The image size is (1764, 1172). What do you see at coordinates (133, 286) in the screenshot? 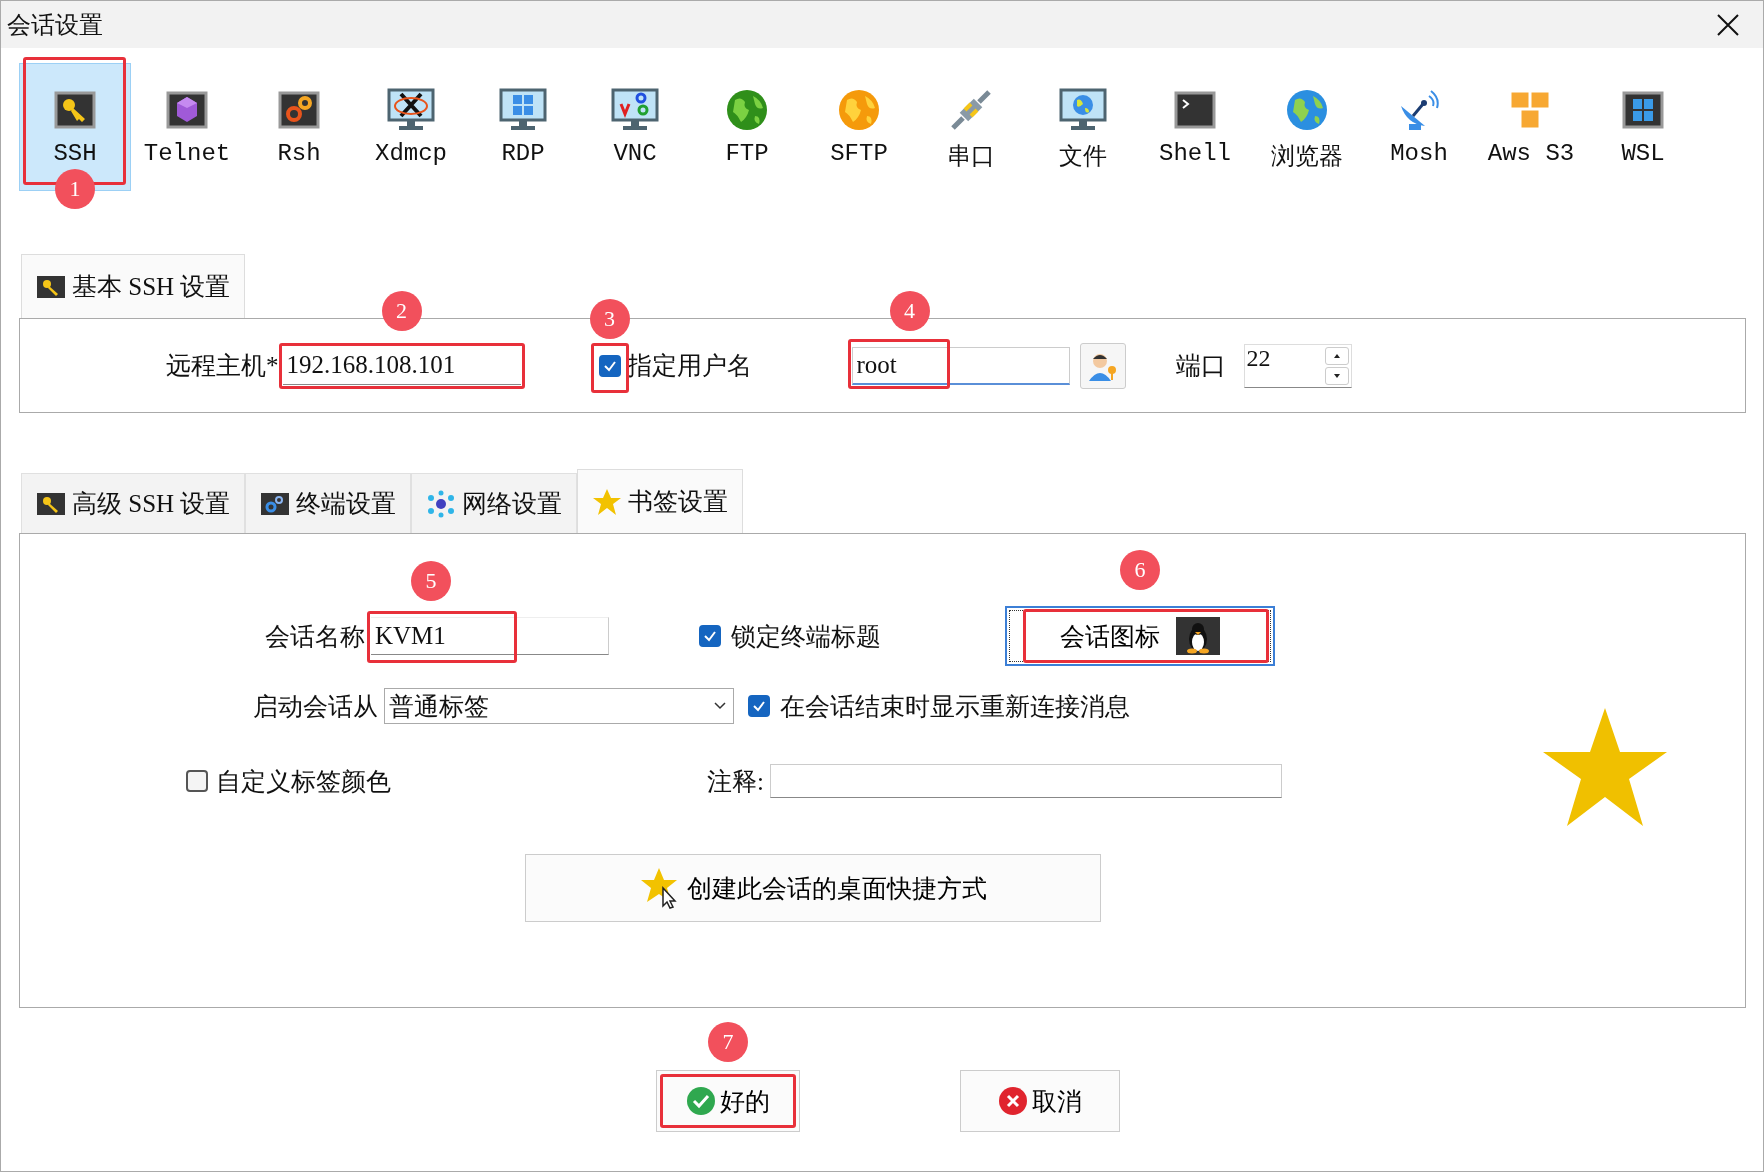
I see `settings-tab: 基本 SSH 设置` at bounding box center [133, 286].